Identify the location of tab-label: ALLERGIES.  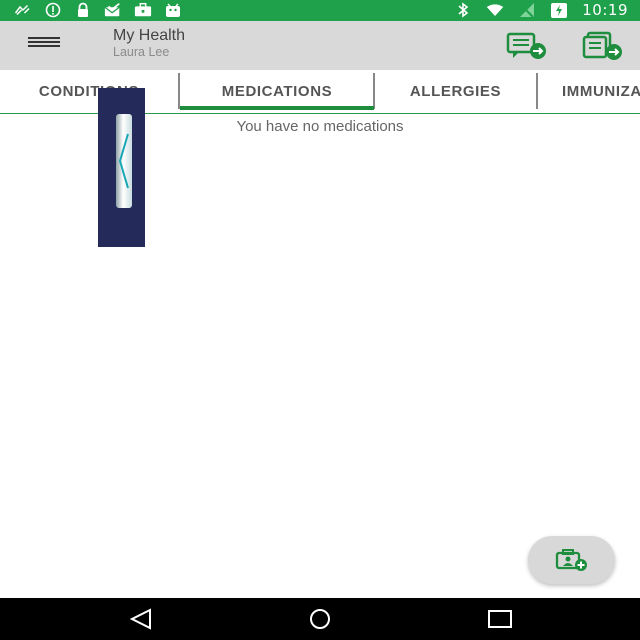
(455, 91).